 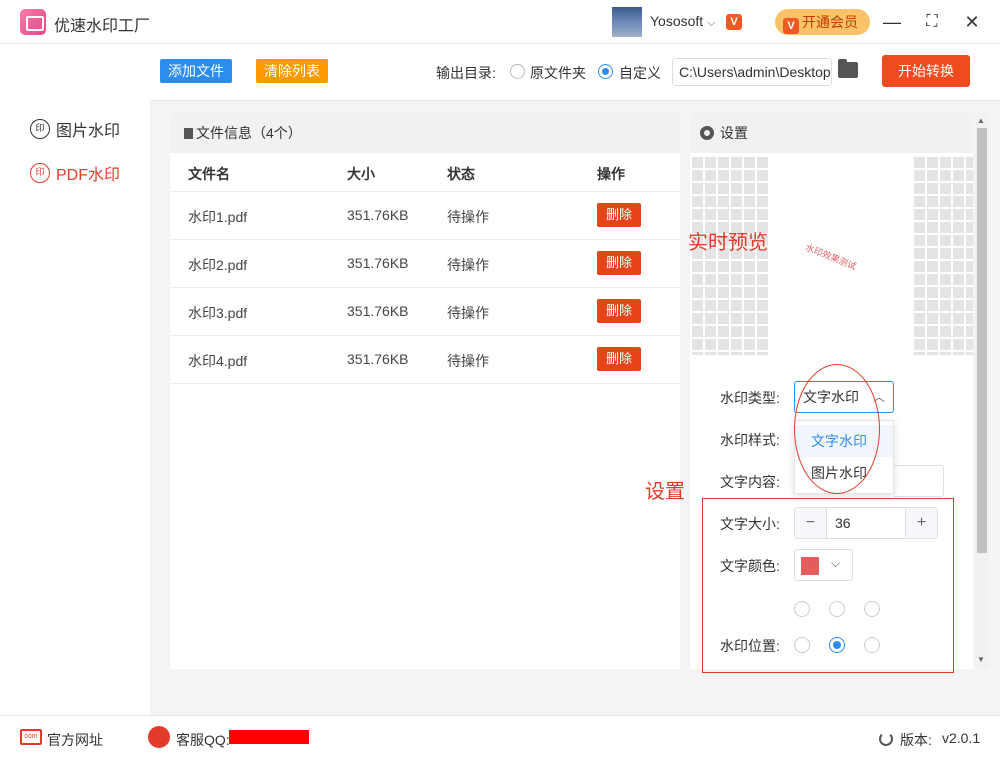 What do you see at coordinates (218, 361) in the screenshot?
I see `file-name: 水印4.pdf` at bounding box center [218, 361].